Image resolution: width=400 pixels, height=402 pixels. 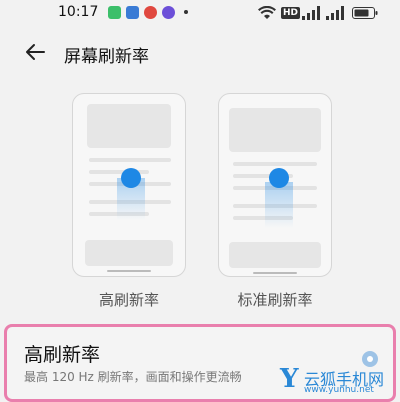 What do you see at coordinates (289, 379) in the screenshot?
I see `watermark-y-mark: Y` at bounding box center [289, 379].